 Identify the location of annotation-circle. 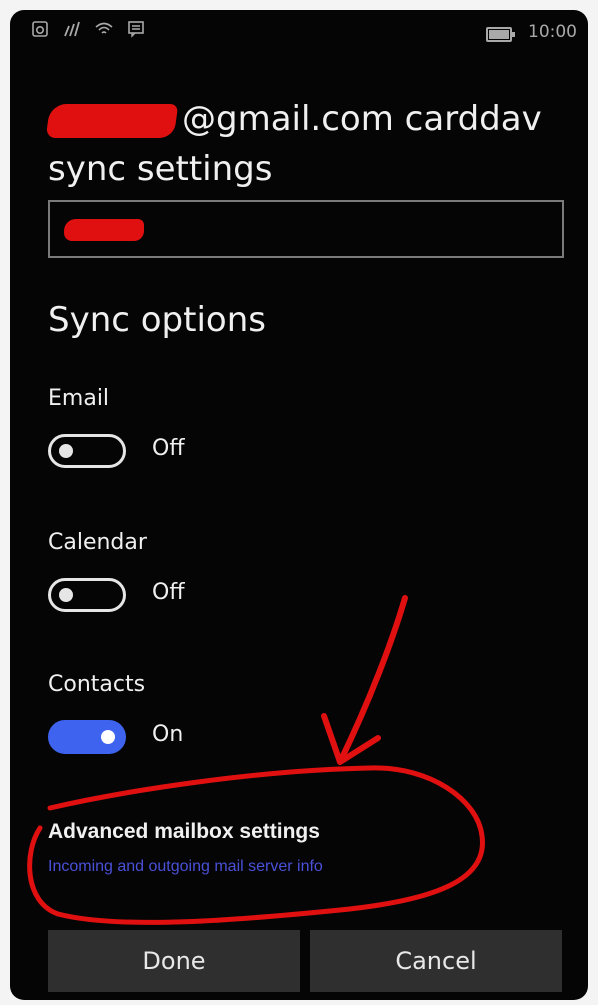
(256, 845).